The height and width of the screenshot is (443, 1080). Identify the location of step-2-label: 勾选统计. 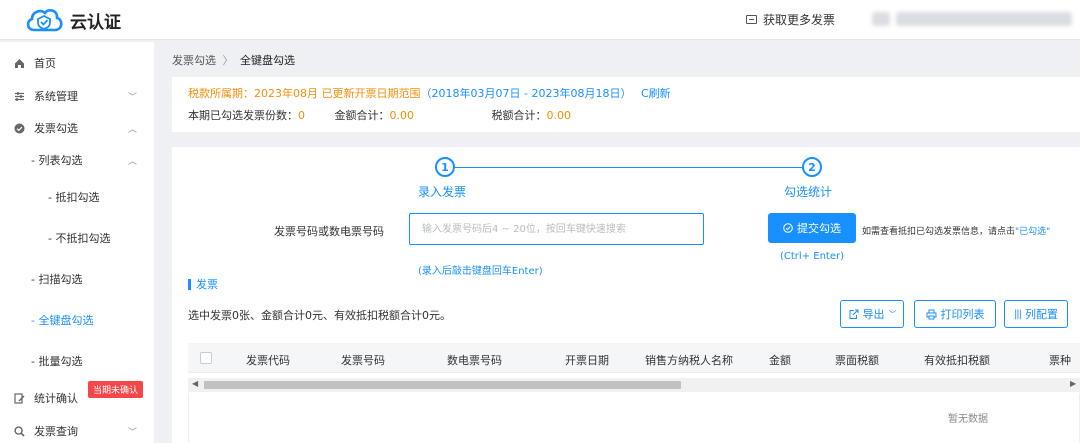
(808, 192).